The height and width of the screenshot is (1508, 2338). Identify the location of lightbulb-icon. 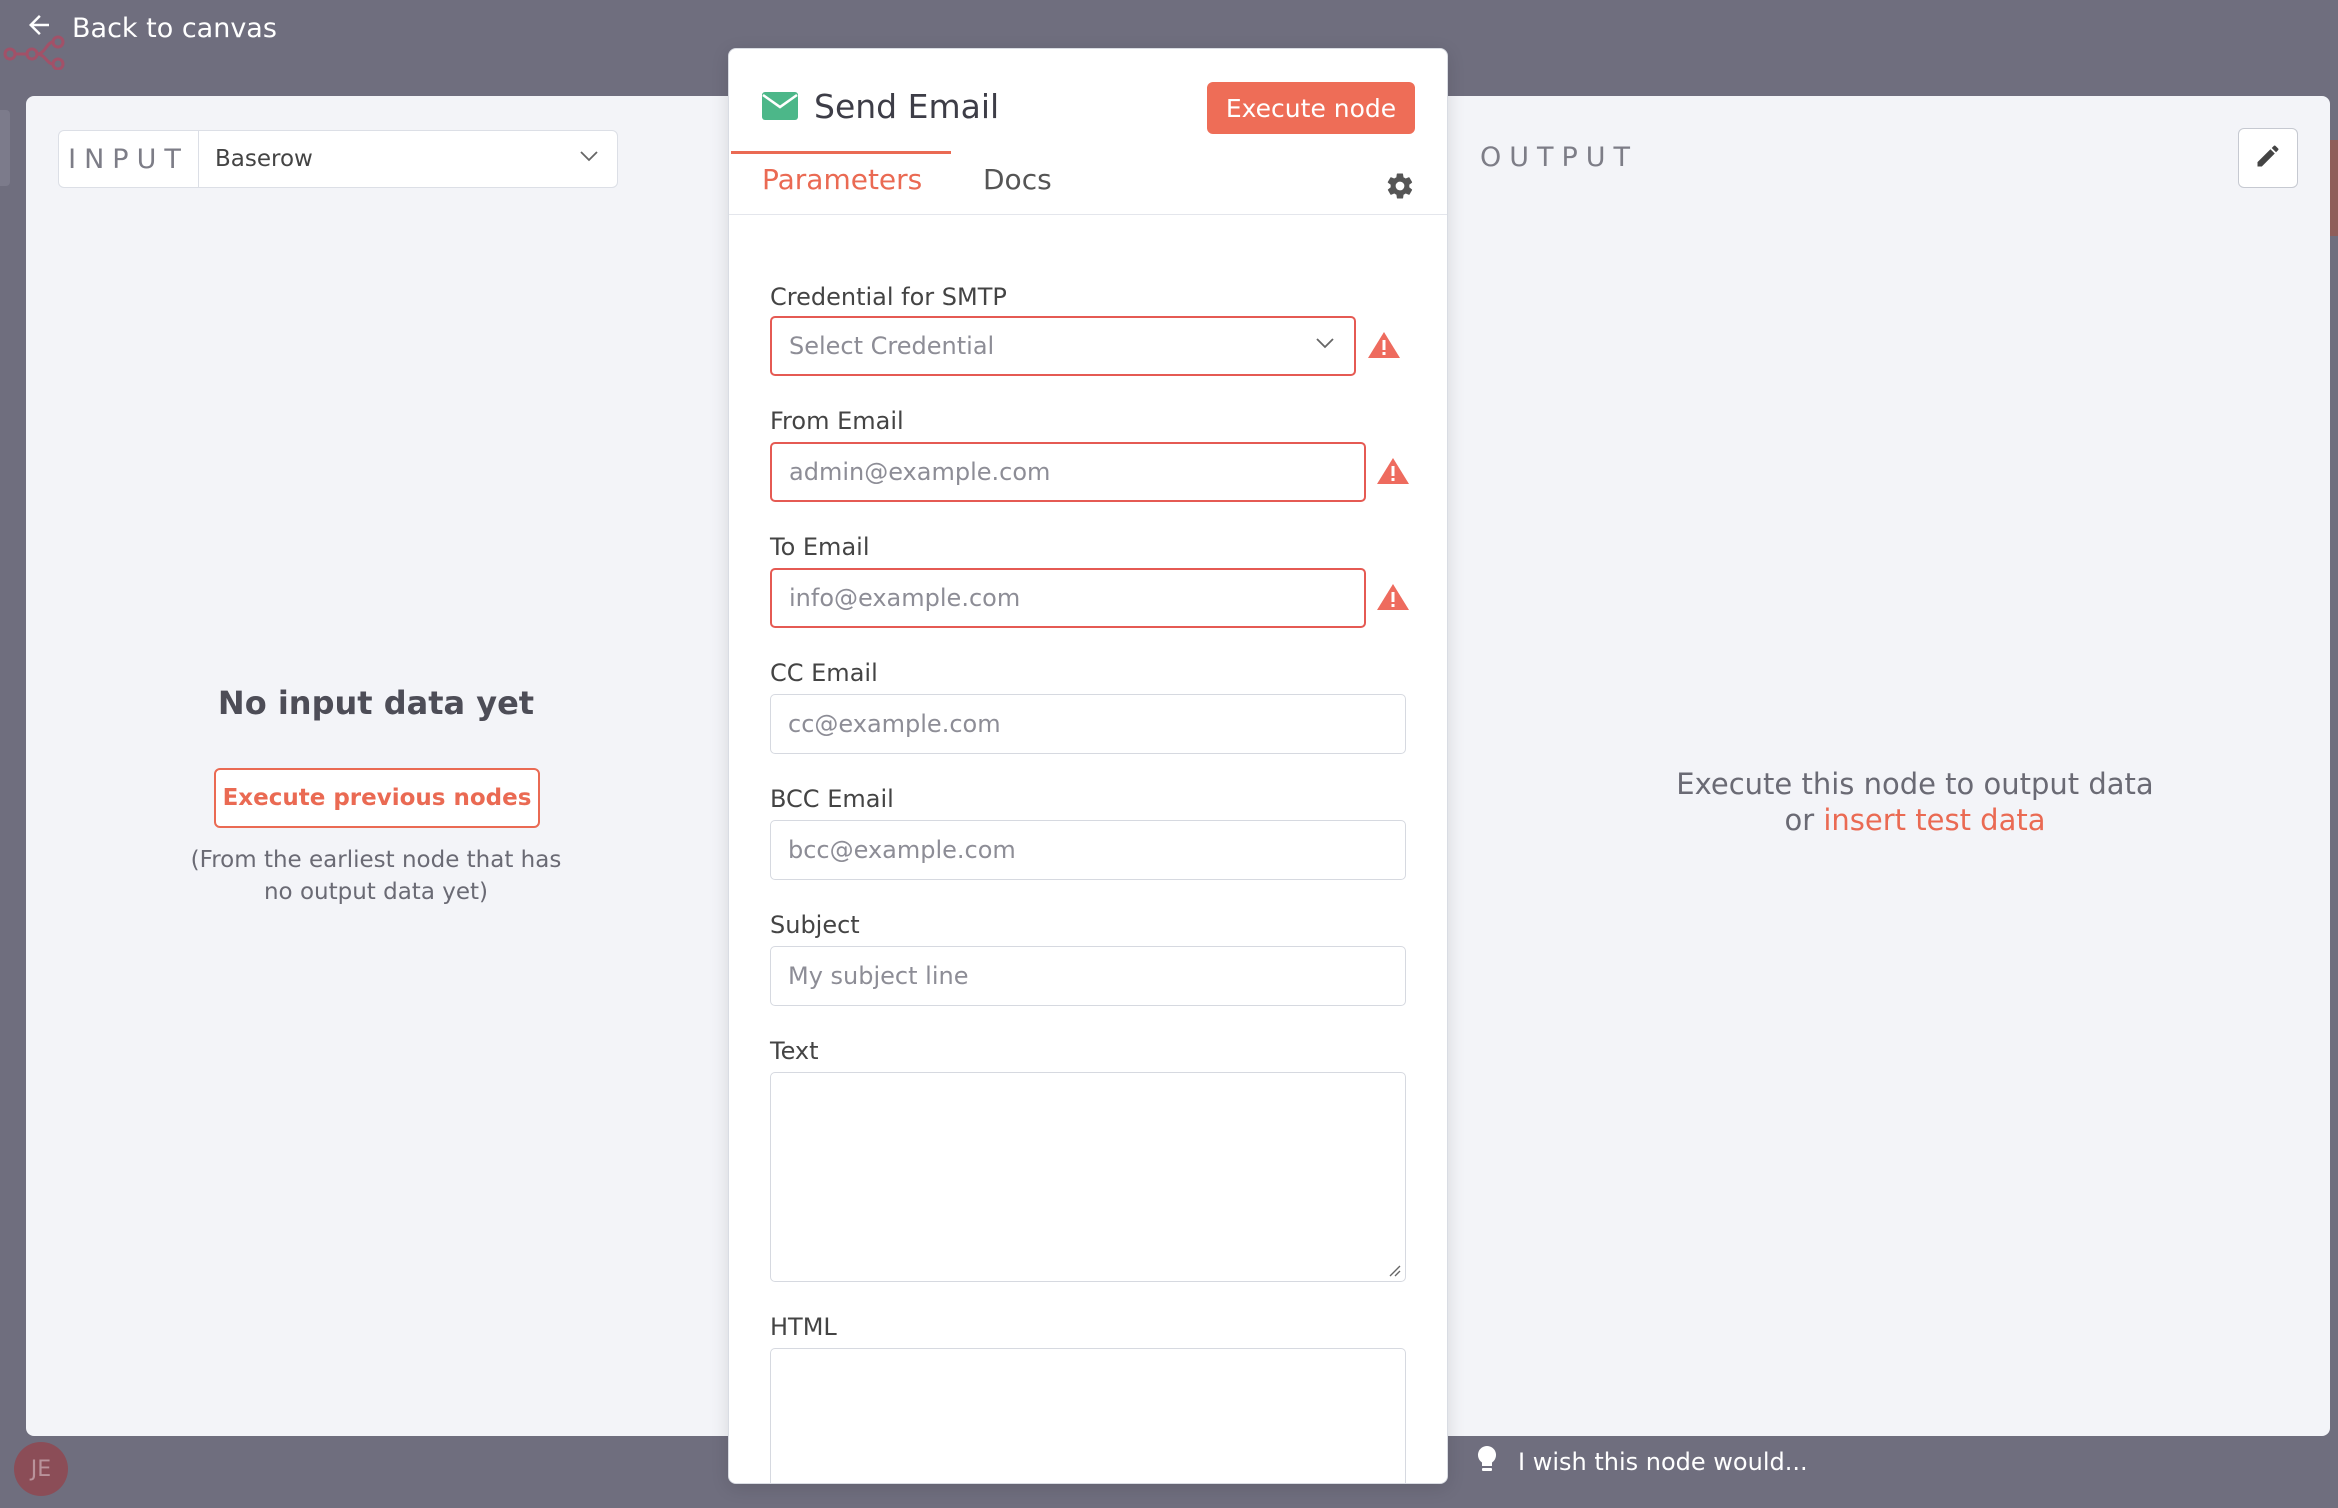
(1487, 1462).